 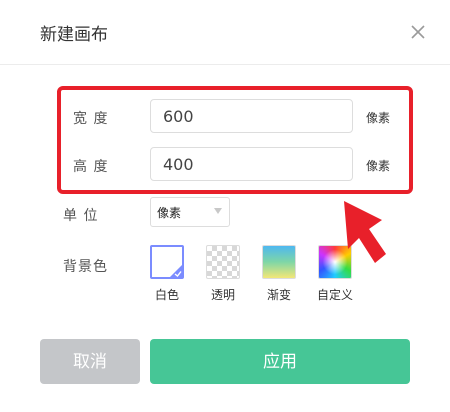 What do you see at coordinates (280, 361) in the screenshot?
I see `apply-button: 应用` at bounding box center [280, 361].